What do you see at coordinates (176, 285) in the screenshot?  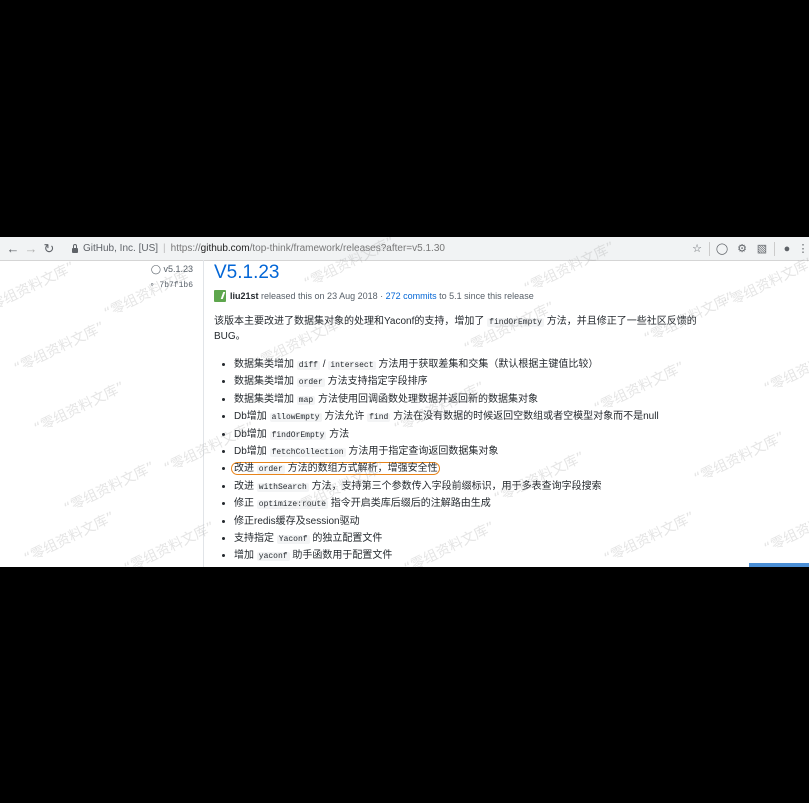 I see `commit-hash: 7b7f1b6` at bounding box center [176, 285].